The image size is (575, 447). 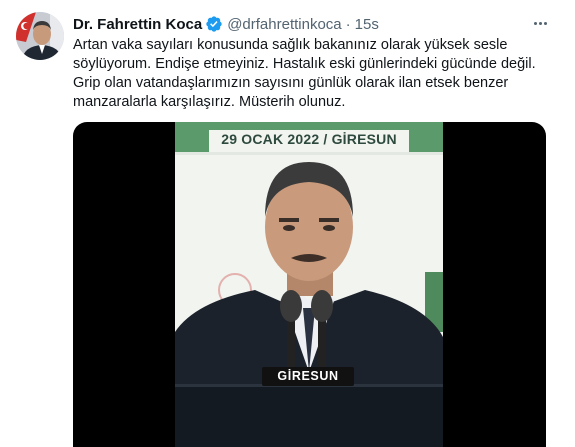 I want to click on avatar-image, so click(x=40, y=36).